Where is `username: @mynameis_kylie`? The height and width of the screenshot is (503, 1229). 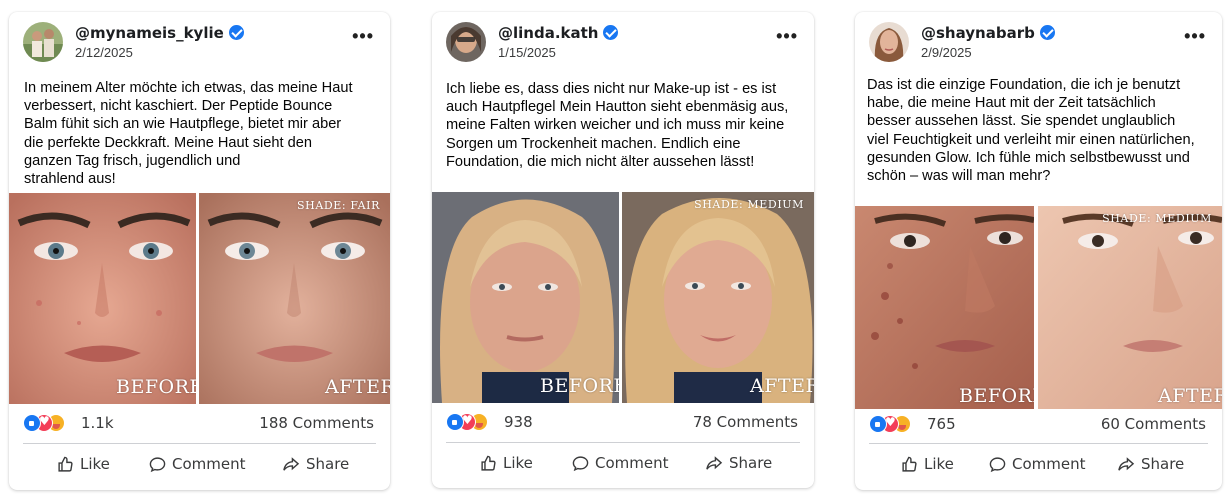 username: @mynameis_kylie is located at coordinates (159, 33).